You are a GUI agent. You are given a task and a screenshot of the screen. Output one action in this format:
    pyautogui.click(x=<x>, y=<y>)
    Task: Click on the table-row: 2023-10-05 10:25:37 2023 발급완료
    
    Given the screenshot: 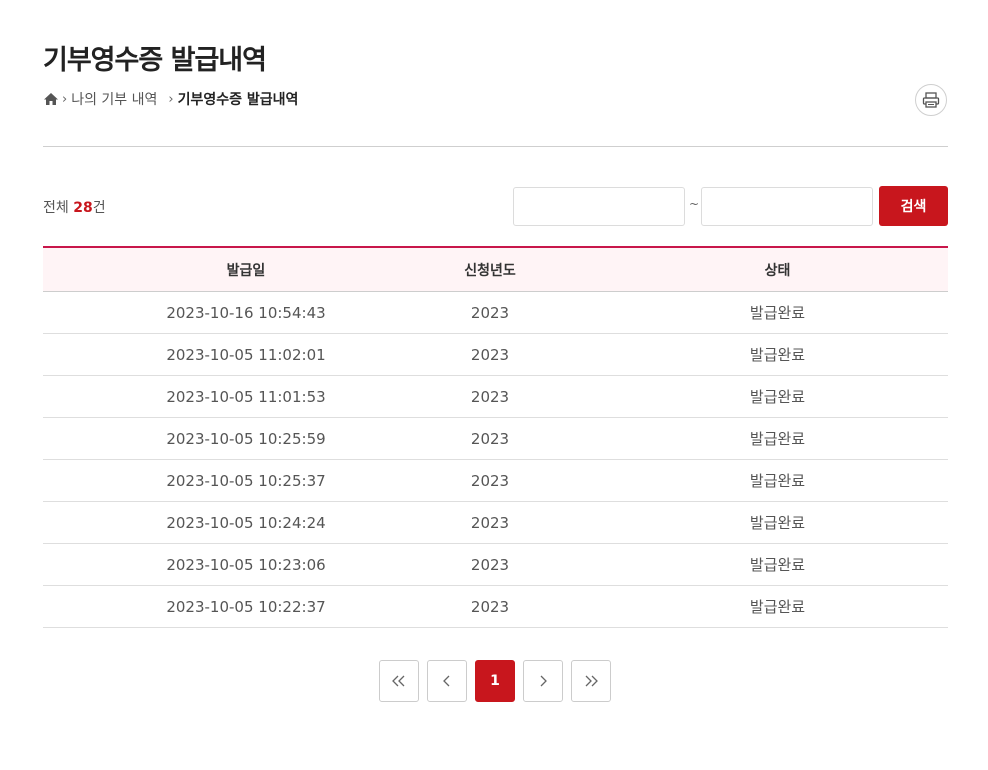 What is the action you would take?
    pyautogui.click(x=495, y=481)
    